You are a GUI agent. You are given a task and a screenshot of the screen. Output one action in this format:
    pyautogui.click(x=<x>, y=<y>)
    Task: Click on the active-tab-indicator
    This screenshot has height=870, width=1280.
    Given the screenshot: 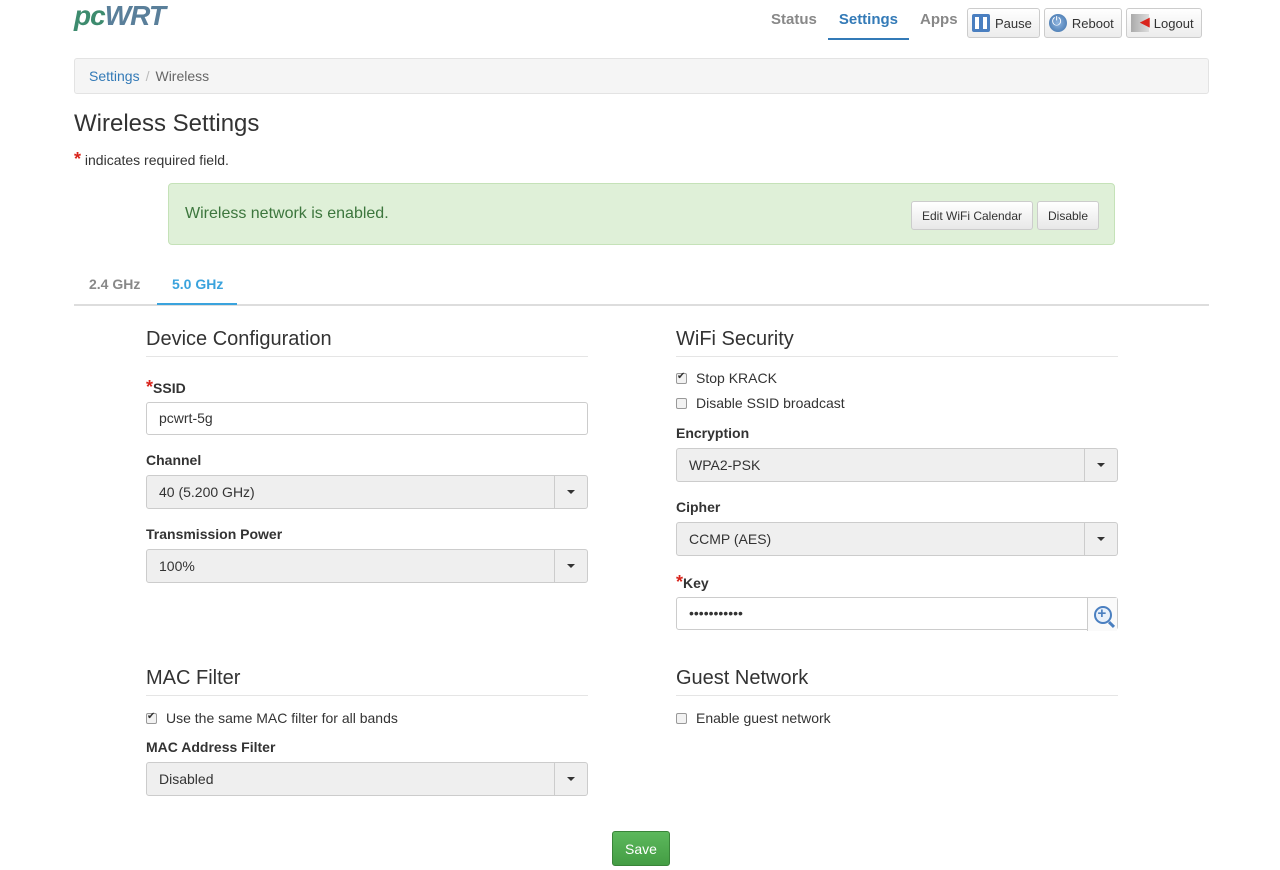 What is the action you would take?
    pyautogui.click(x=197, y=304)
    